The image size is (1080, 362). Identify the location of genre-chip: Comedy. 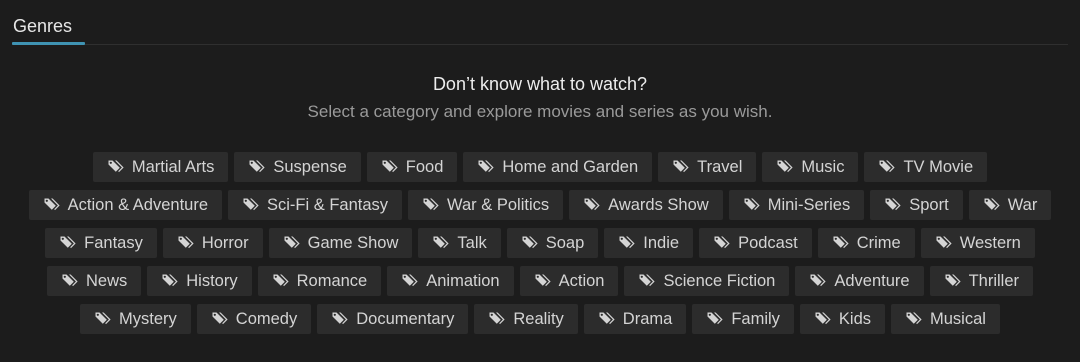
(254, 319).